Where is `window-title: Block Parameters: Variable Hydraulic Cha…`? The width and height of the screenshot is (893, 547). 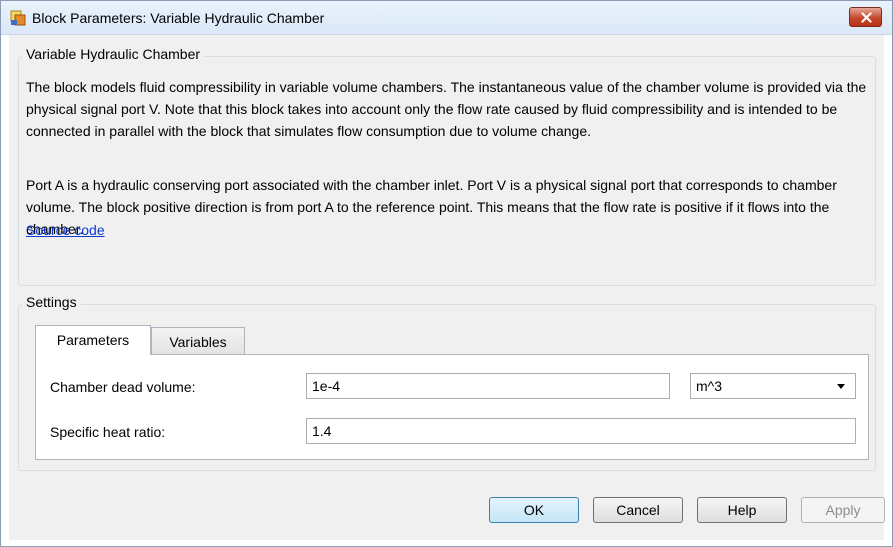 window-title: Block Parameters: Variable Hydraulic Cha… is located at coordinates (178, 18).